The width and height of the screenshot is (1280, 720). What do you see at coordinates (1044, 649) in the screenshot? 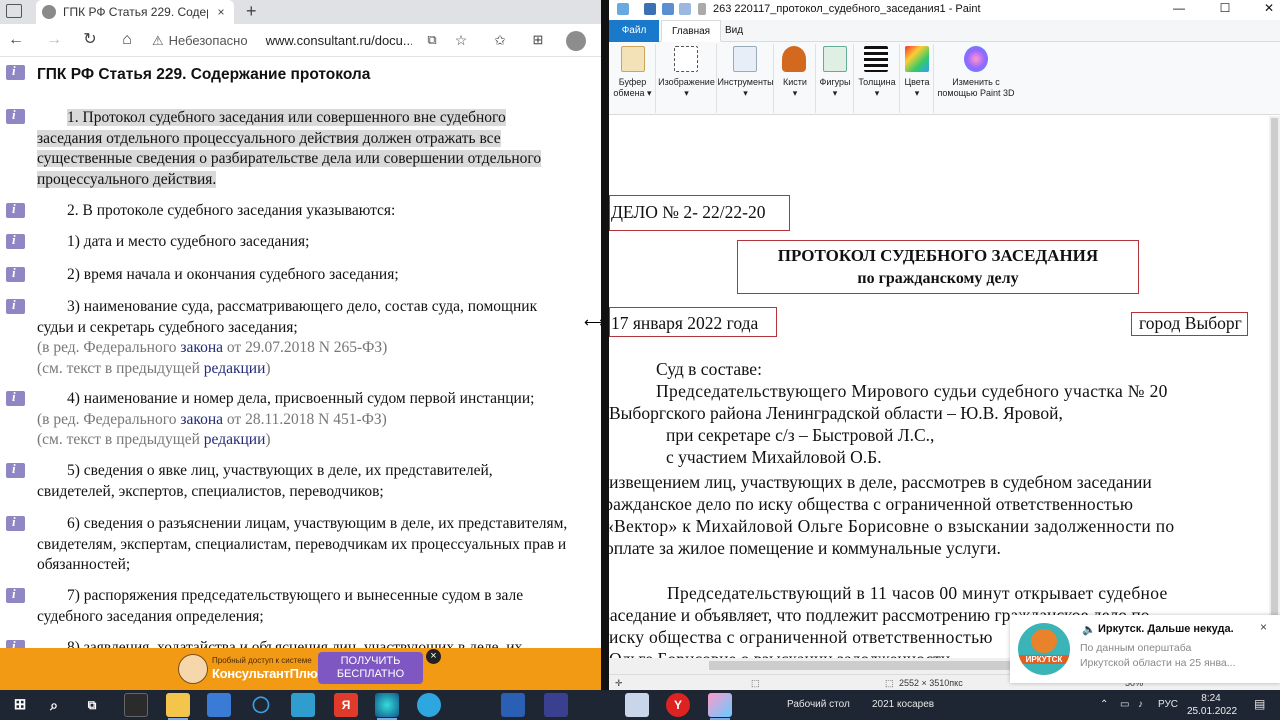
I see `channel-avatar: ИРКУТСК` at bounding box center [1044, 649].